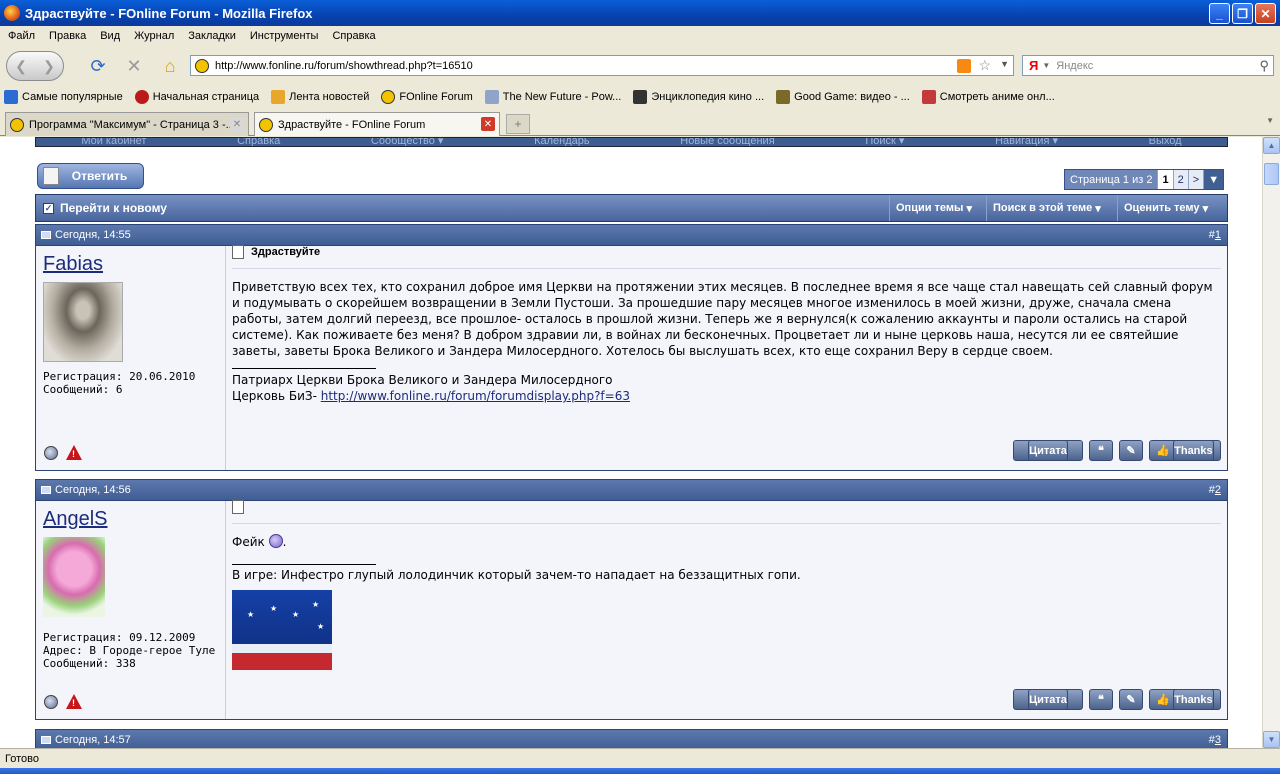 Image resolution: width=1280 pixels, height=774 pixels. What do you see at coordinates (1218, 490) in the screenshot?
I see `post-number-link: 2` at bounding box center [1218, 490].